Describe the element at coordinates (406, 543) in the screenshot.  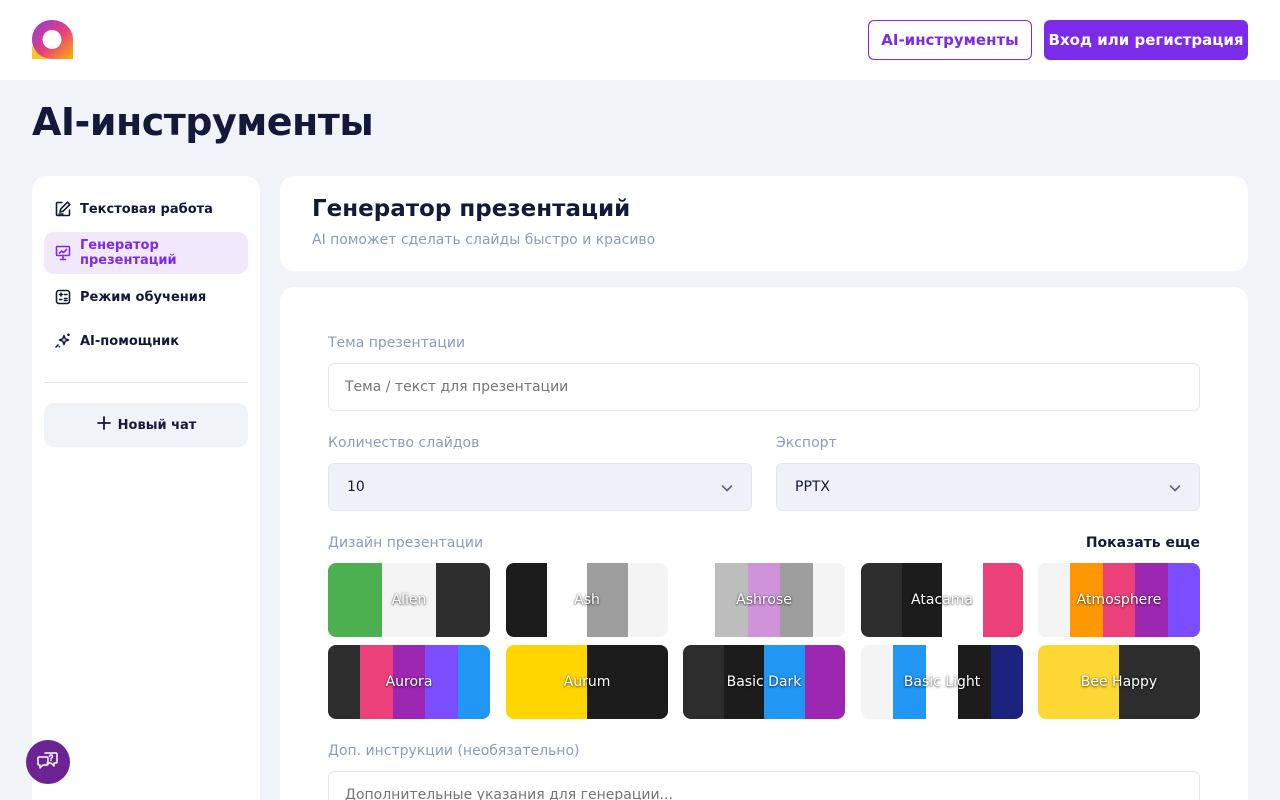
I see `design-label: Дизайн презентации` at that location.